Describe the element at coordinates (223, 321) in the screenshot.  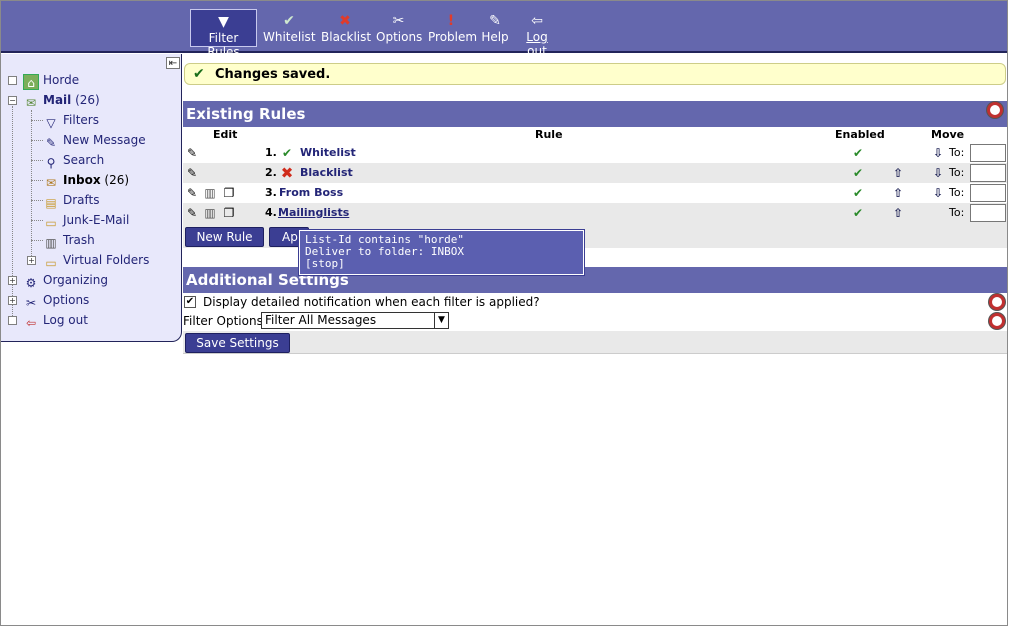
I see `filter-options-label: Filter Options` at that location.